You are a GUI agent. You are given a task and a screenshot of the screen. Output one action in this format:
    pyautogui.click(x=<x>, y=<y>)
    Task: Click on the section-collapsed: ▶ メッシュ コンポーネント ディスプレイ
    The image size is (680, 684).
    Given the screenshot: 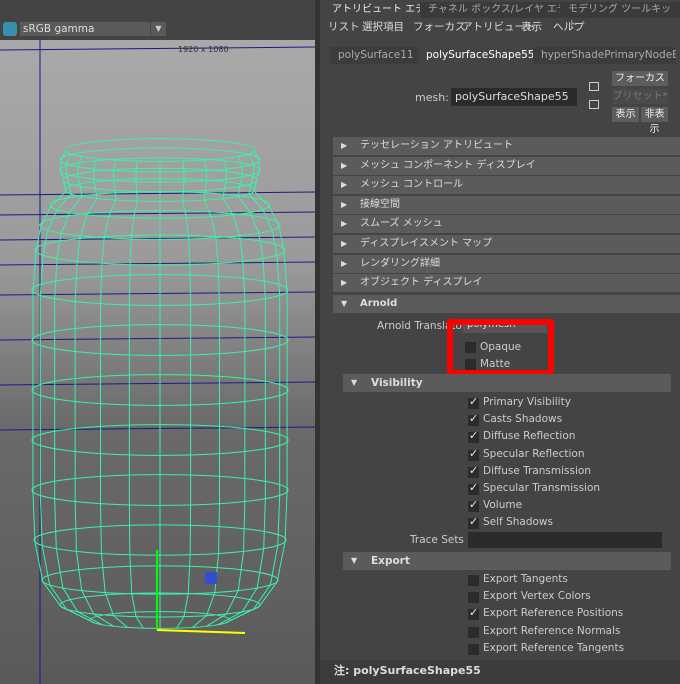 What is the action you would take?
    pyautogui.click(x=506, y=165)
    